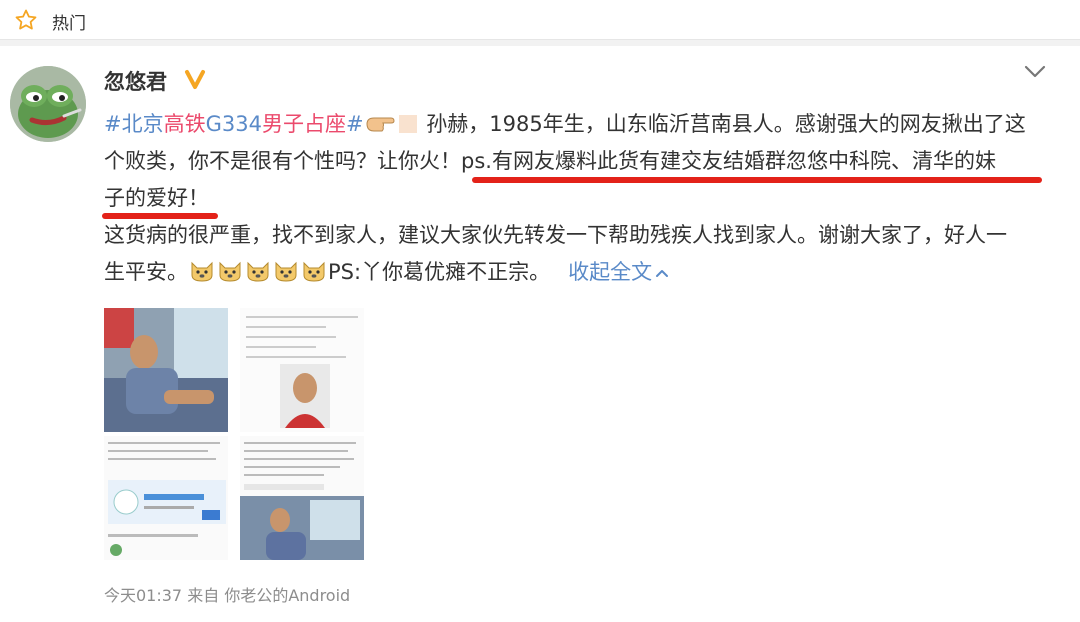 The height and width of the screenshot is (622, 1080). What do you see at coordinates (69, 24) in the screenshot?
I see `page-title: 热门` at bounding box center [69, 24].